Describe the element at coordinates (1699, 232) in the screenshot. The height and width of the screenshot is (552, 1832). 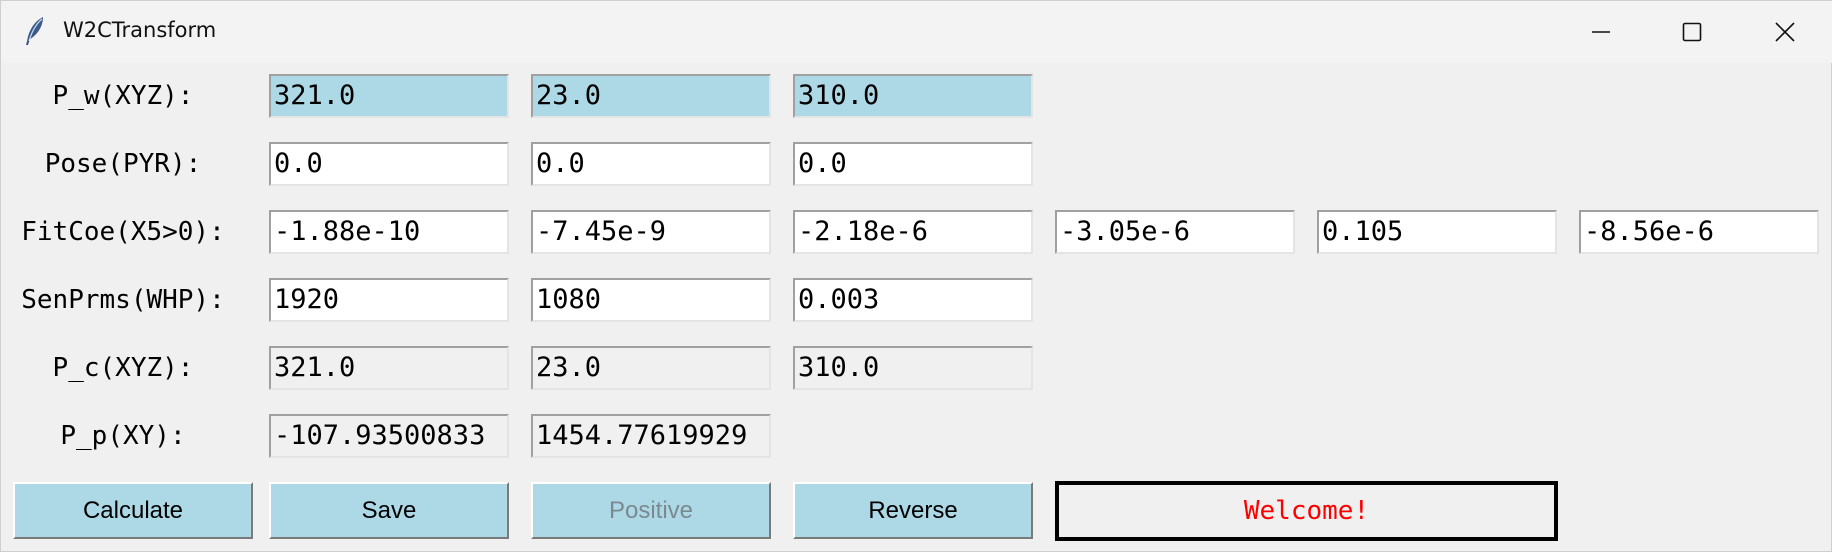
I see `fitcoe-6-input: -8.56e-6` at that location.